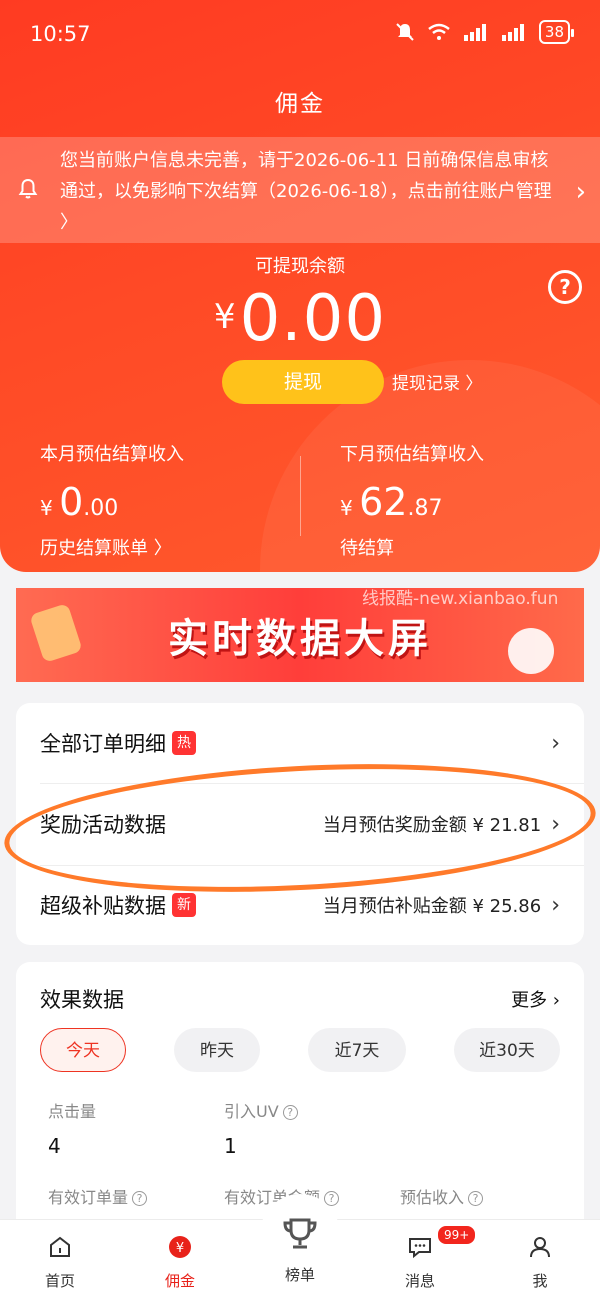 This screenshot has width=600, height=1295. Describe the element at coordinates (54, 1146) in the screenshot. I see `metric-value: 4` at that location.